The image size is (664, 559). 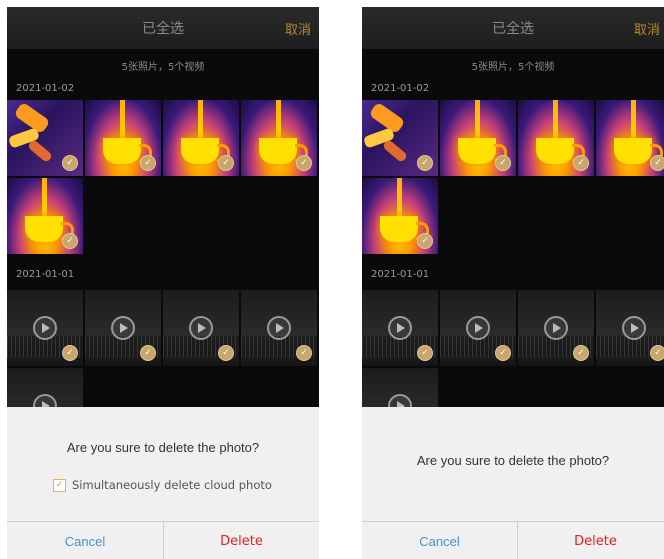 I want to click on checkbox-checked-icon: ✓, so click(x=59, y=485).